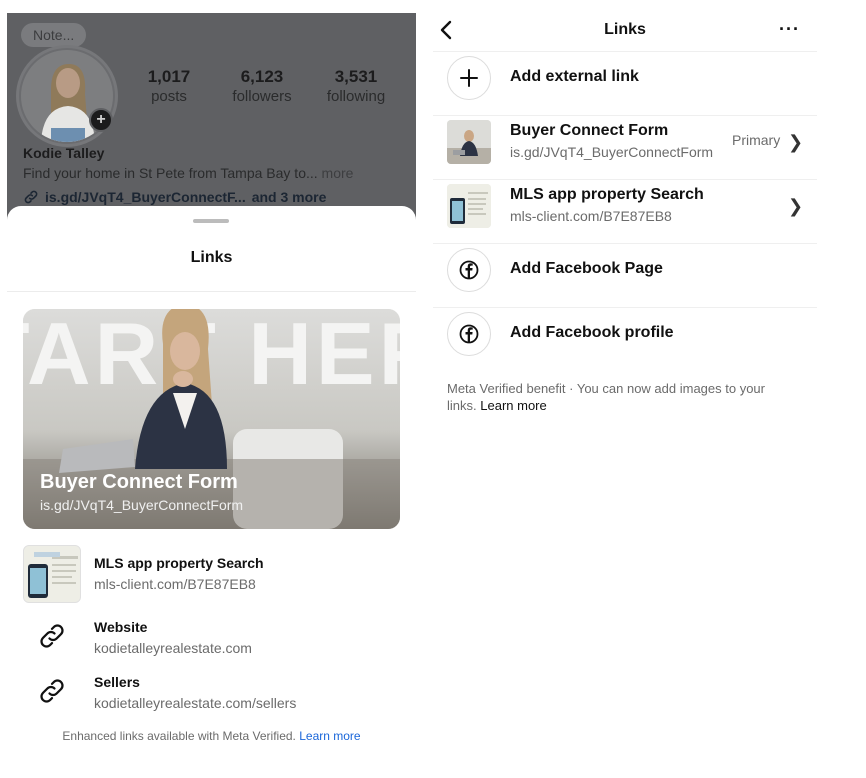  What do you see at coordinates (211, 221) in the screenshot?
I see `sheet-grabber` at bounding box center [211, 221].